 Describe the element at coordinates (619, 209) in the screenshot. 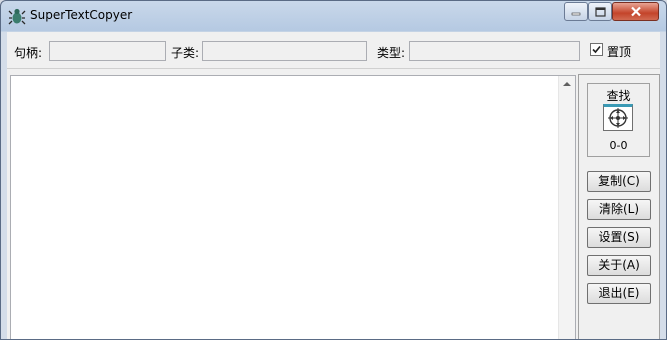

I see `clear-button: 清除(L)` at that location.